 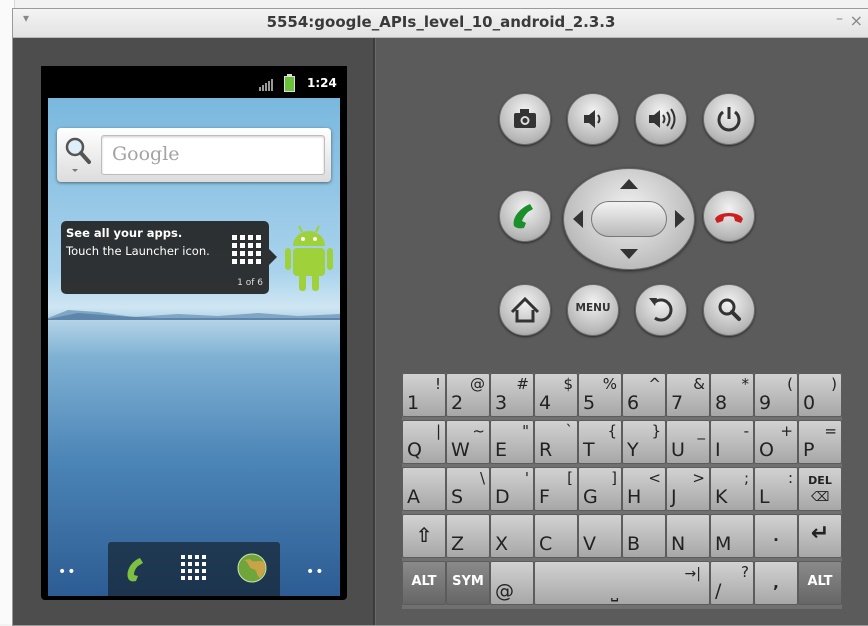 What do you see at coordinates (839, 19) in the screenshot?
I see `minimize-icon: –` at bounding box center [839, 19].